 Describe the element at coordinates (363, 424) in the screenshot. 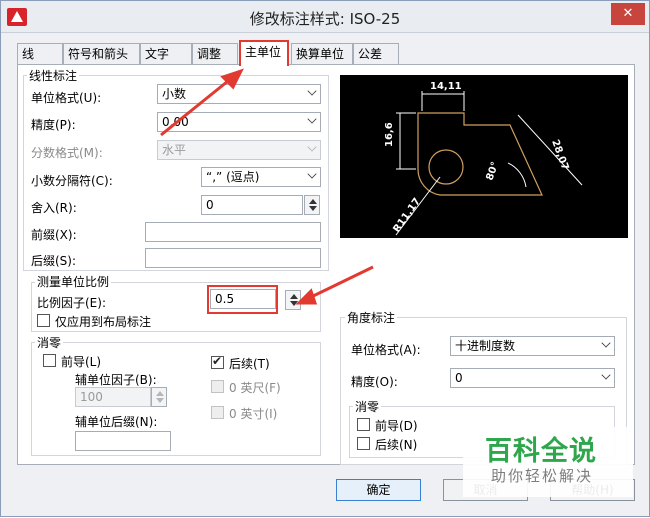

I see `angular-leading-checkbox` at that location.